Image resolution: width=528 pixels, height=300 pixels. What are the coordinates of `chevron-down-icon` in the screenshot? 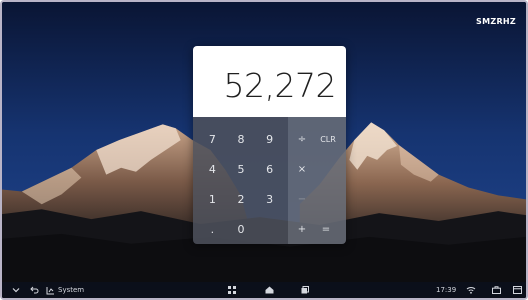 It's located at (16, 290).